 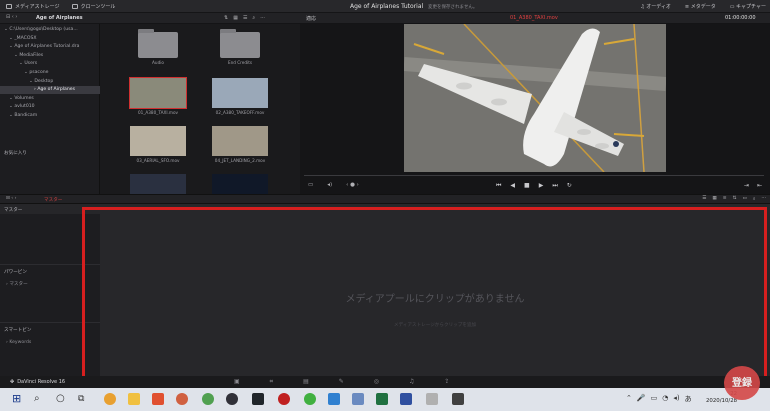 What do you see at coordinates (50, 64) in the screenshot?
I see `tree-item: ⌄ Users` at bounding box center [50, 64].